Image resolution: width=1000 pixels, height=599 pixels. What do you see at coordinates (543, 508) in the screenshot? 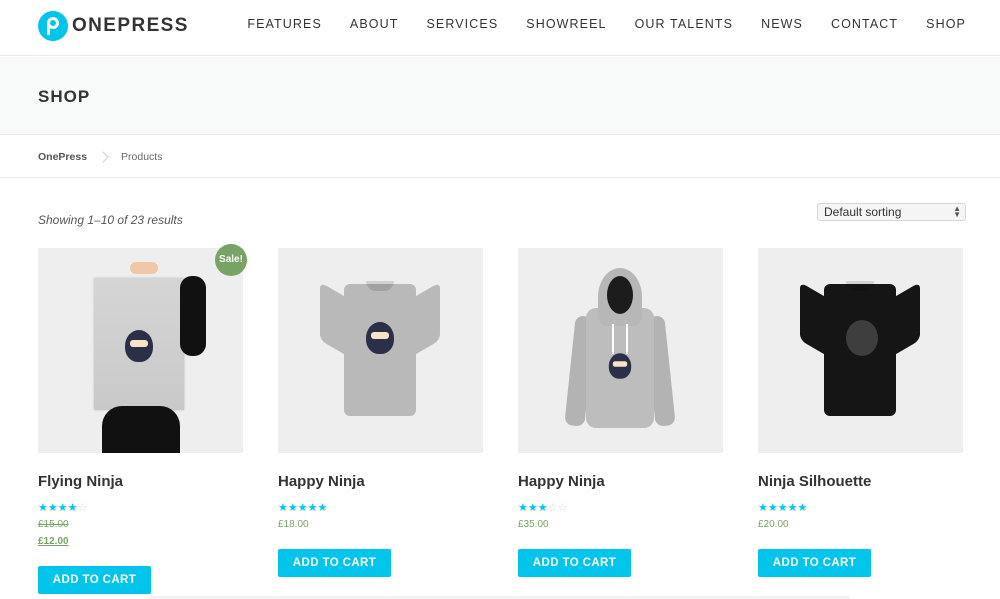
I see `star-rating-icon: ★★★☆☆` at bounding box center [543, 508].